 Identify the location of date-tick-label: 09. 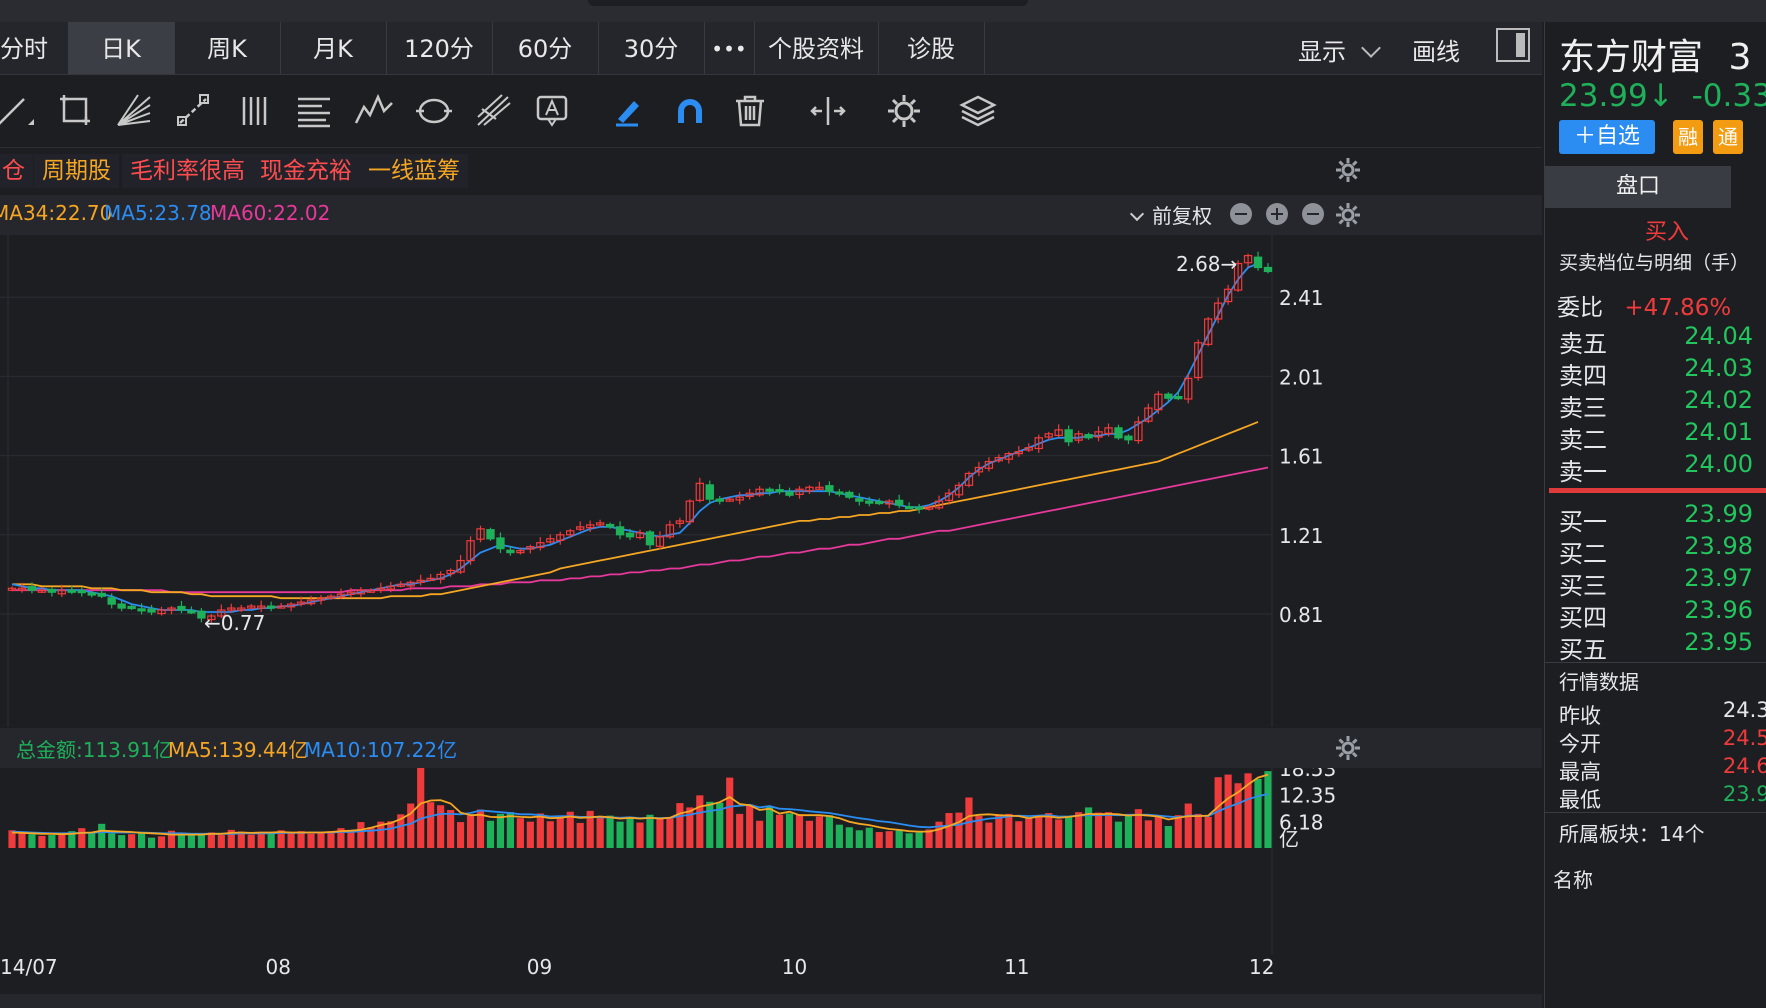
(539, 967).